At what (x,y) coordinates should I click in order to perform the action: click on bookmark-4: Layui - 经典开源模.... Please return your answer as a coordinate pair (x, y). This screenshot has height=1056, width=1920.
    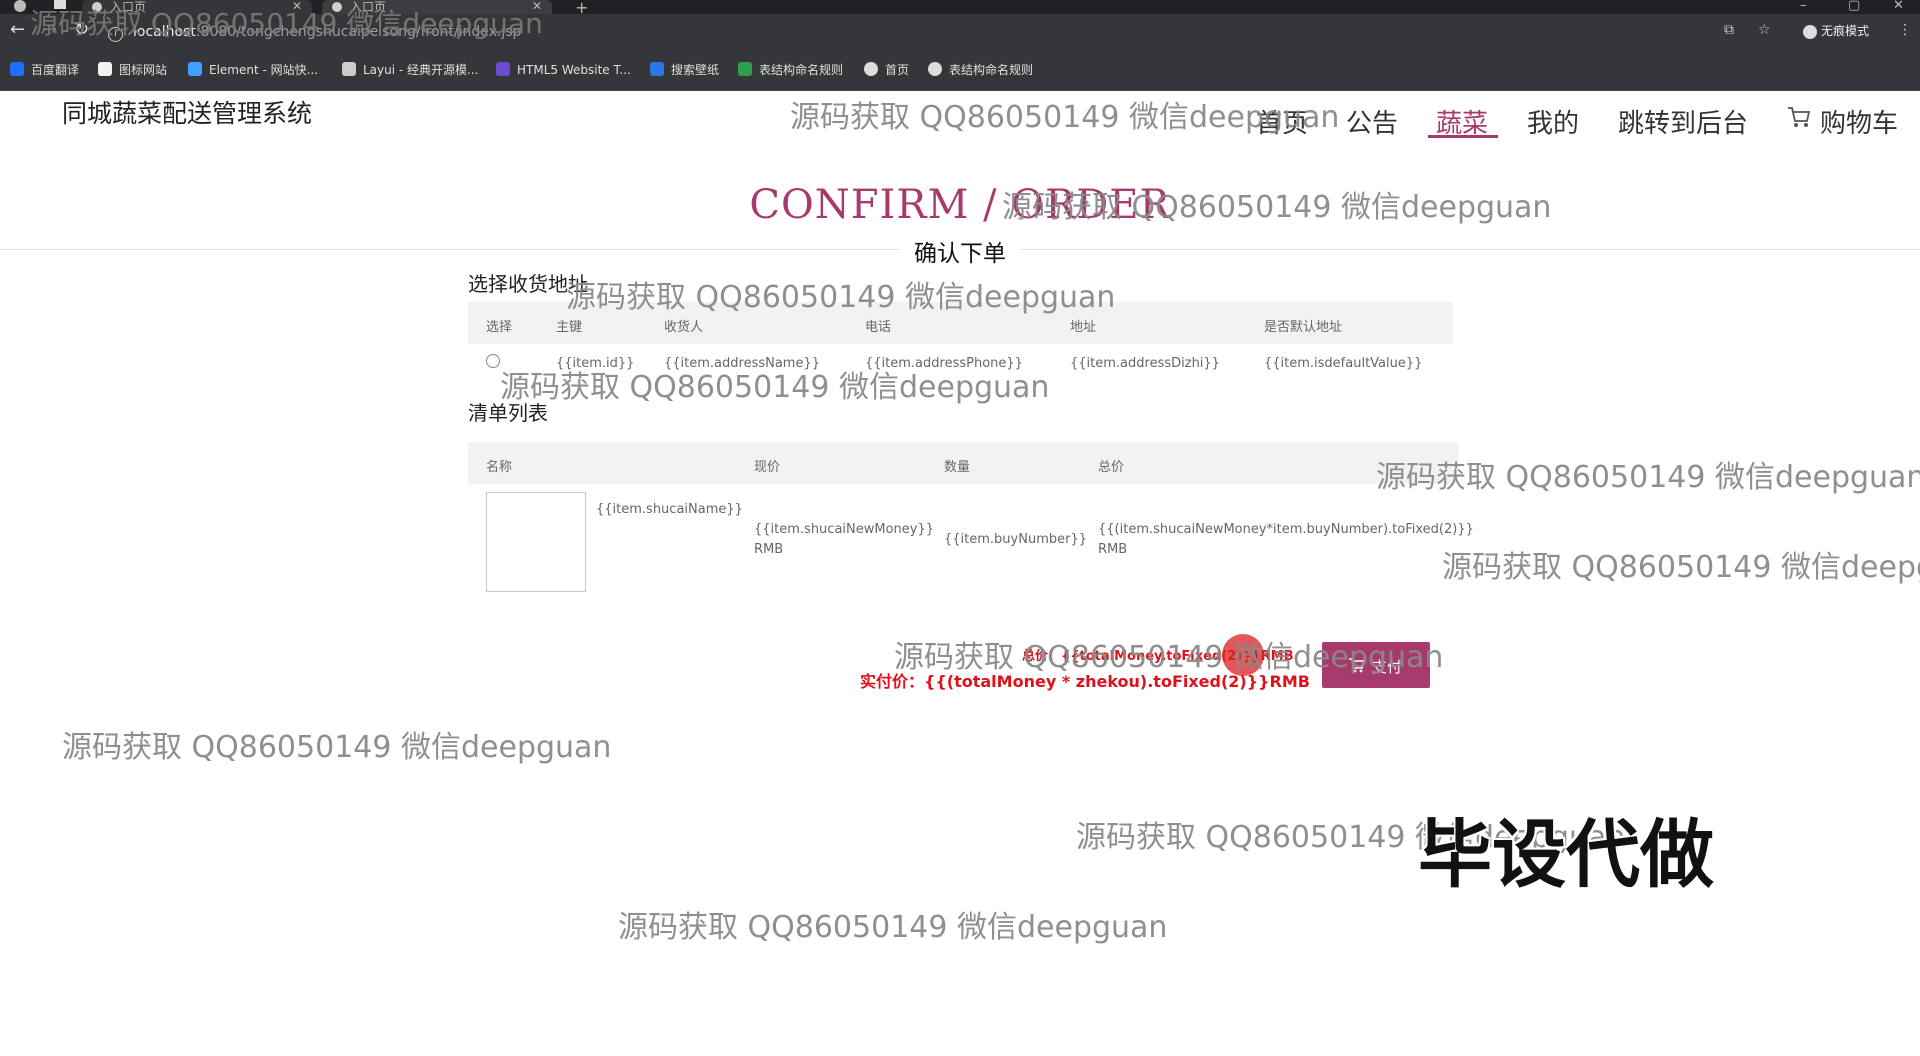
    Looking at the image, I should click on (410, 70).